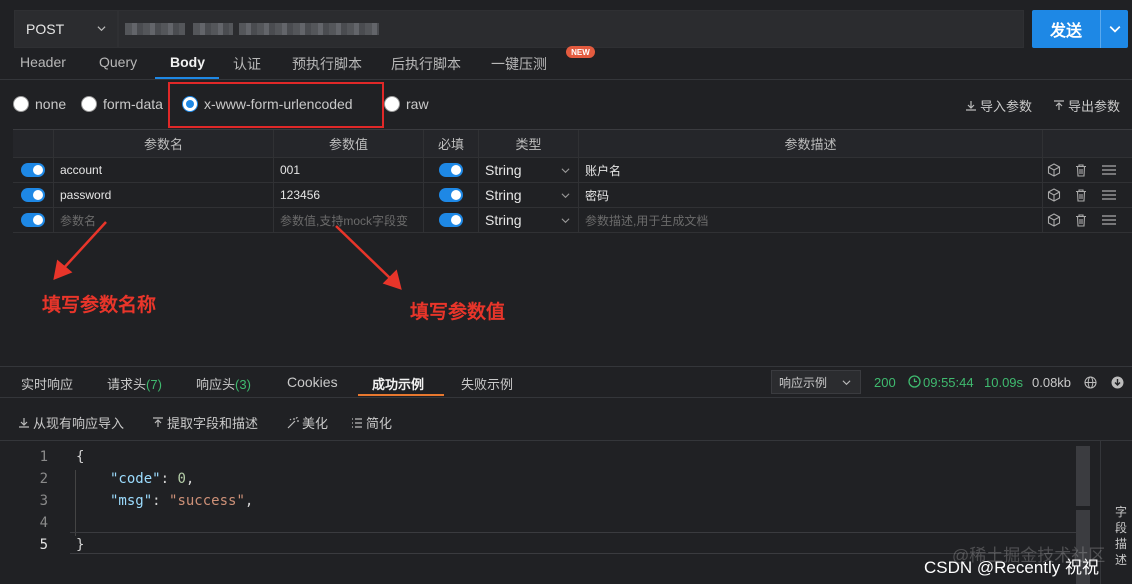 The width and height of the screenshot is (1132, 584). I want to click on radio-raw: raw, so click(406, 104).